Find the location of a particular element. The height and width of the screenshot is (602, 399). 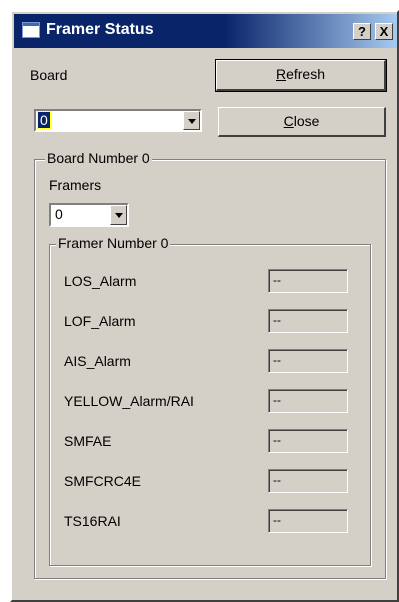

window-title: Framer Status is located at coordinates (100, 29).